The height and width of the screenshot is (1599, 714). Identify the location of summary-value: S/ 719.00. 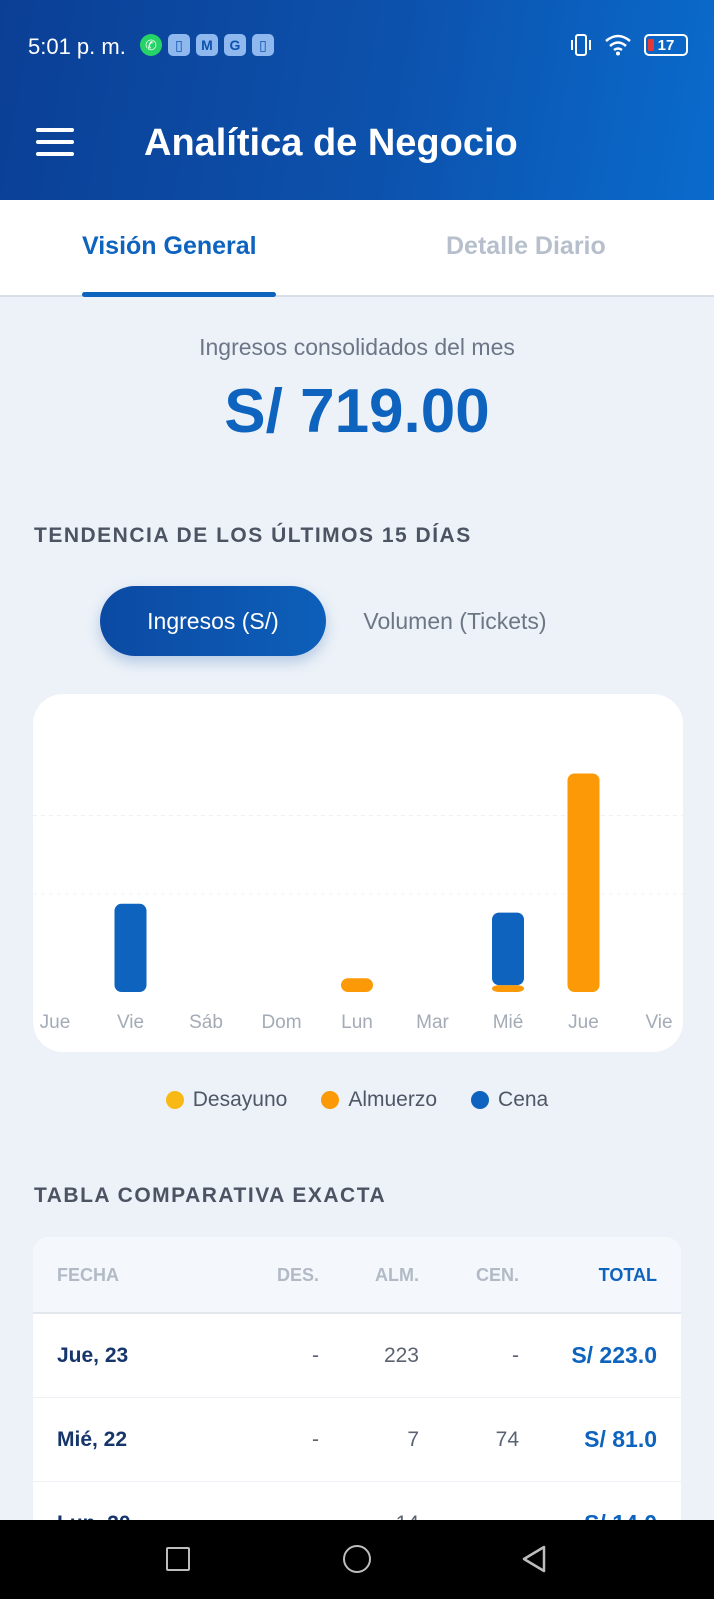
(357, 411).